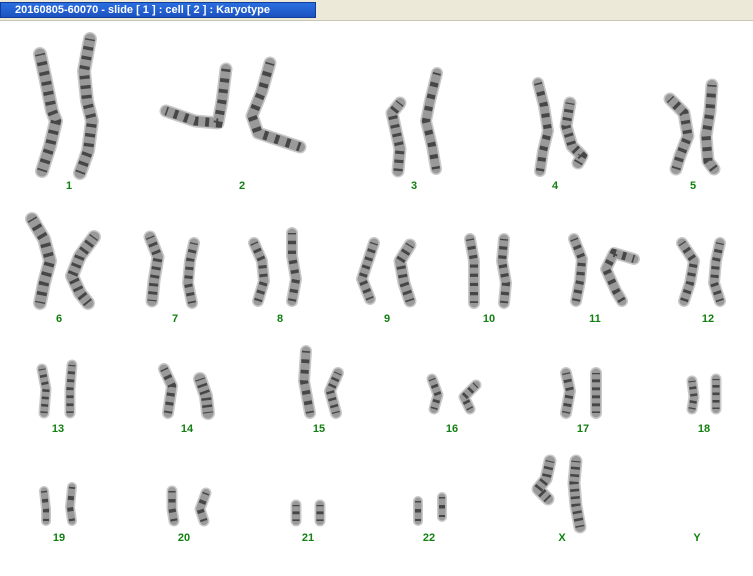 Image resolution: width=753 pixels, height=576 pixels. I want to click on chromosome-label-16: 16, so click(452, 429).